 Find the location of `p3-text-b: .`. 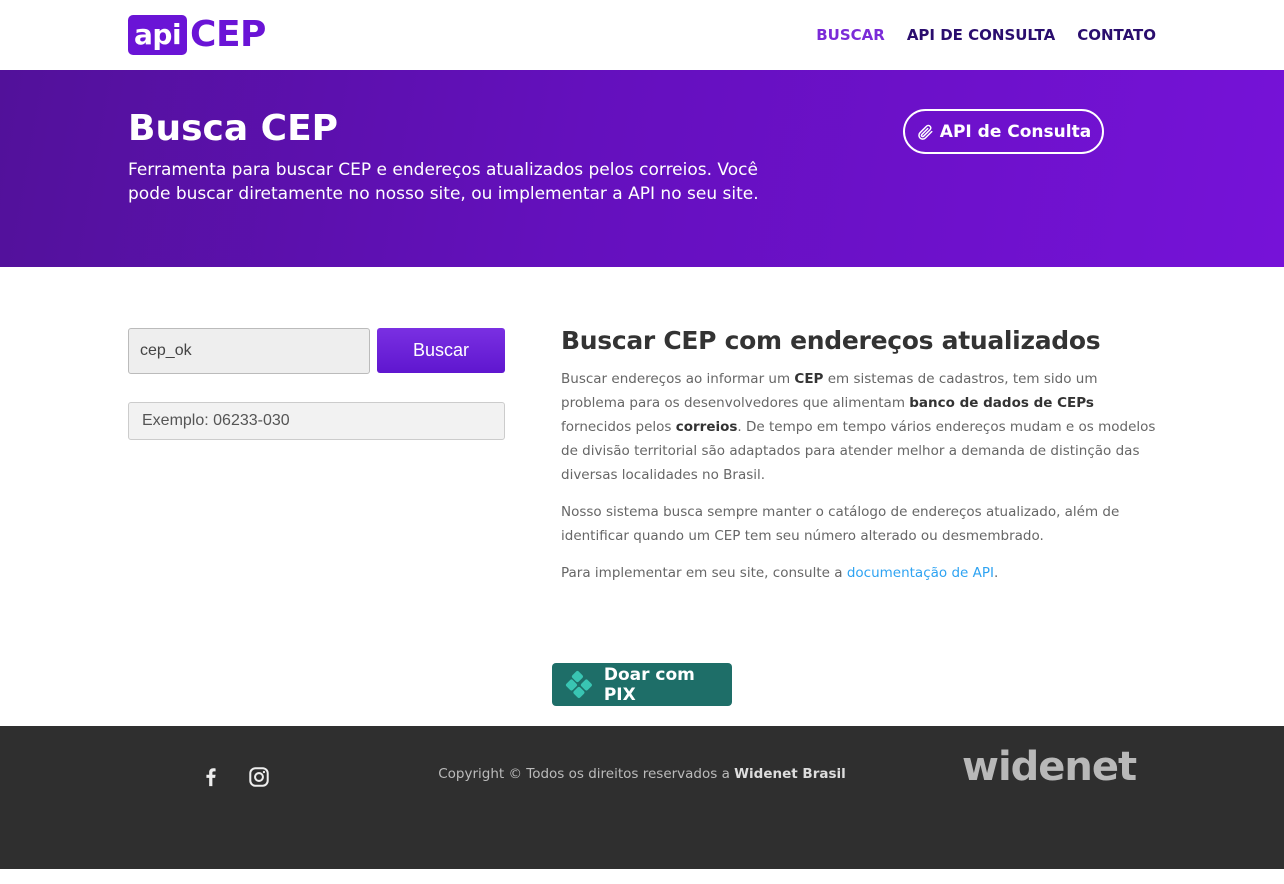

p3-text-b: . is located at coordinates (996, 573).